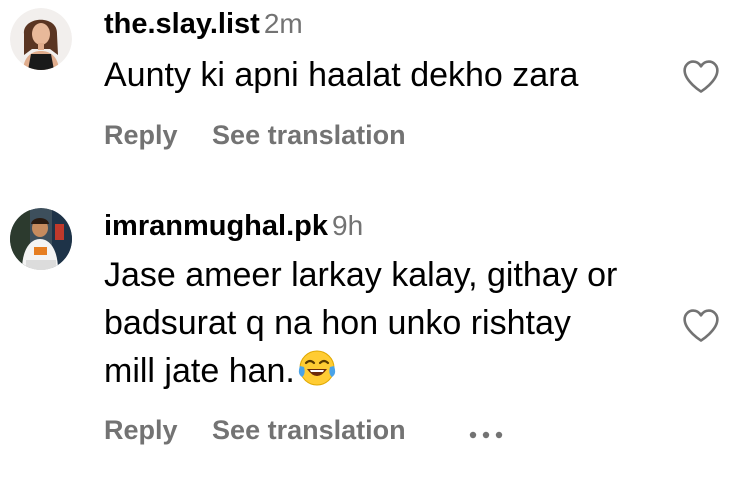 The height and width of the screenshot is (478, 750). I want to click on comment-text-line: Jase ameer larkay kalay, githay or, so click(361, 275).